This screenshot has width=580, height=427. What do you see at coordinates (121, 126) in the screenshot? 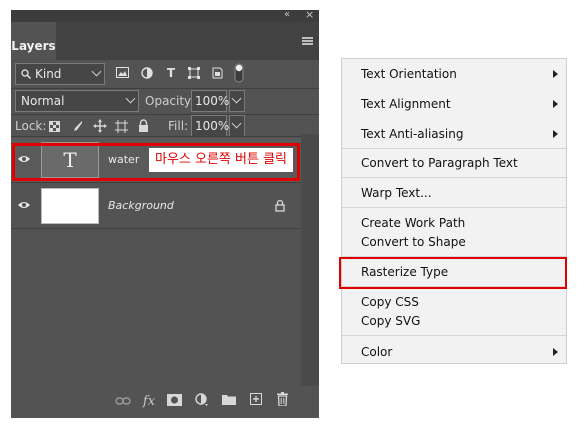
I see `lock-artboard-icon` at bounding box center [121, 126].